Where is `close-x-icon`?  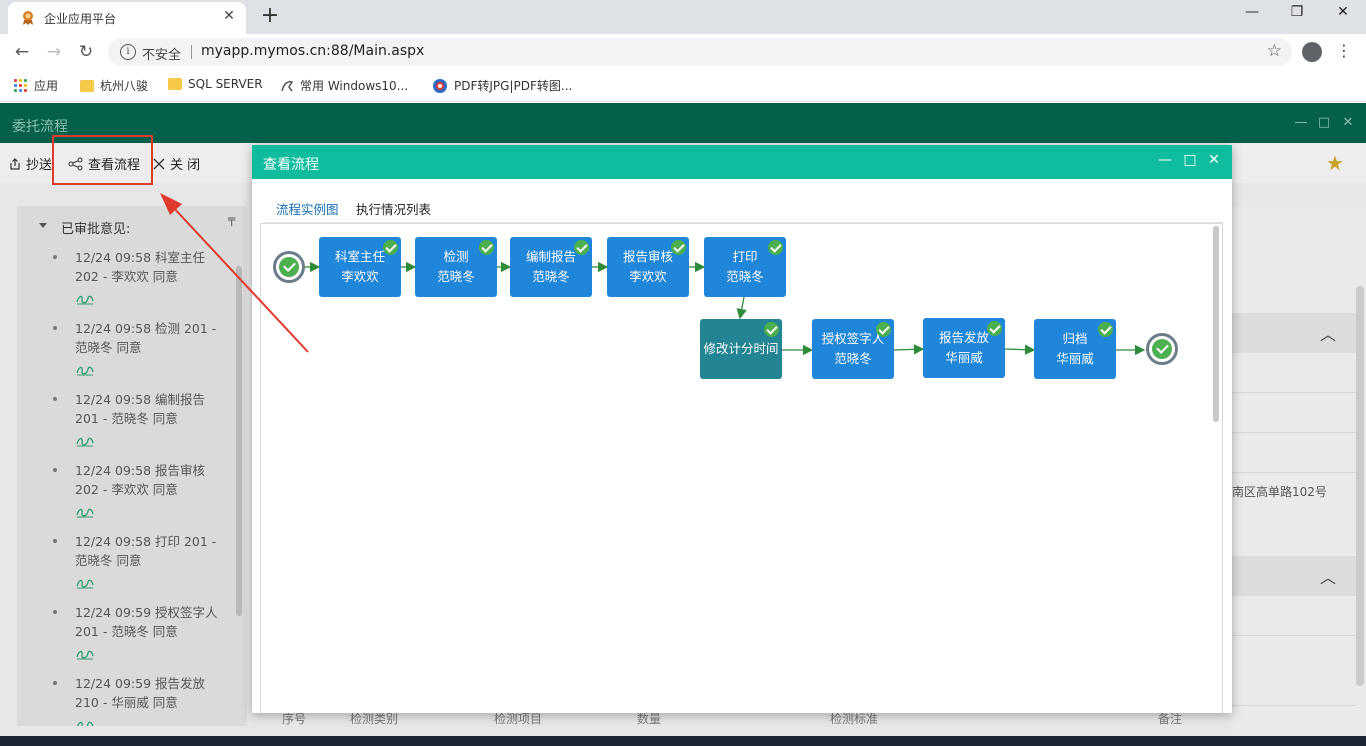 close-x-icon is located at coordinates (159, 163).